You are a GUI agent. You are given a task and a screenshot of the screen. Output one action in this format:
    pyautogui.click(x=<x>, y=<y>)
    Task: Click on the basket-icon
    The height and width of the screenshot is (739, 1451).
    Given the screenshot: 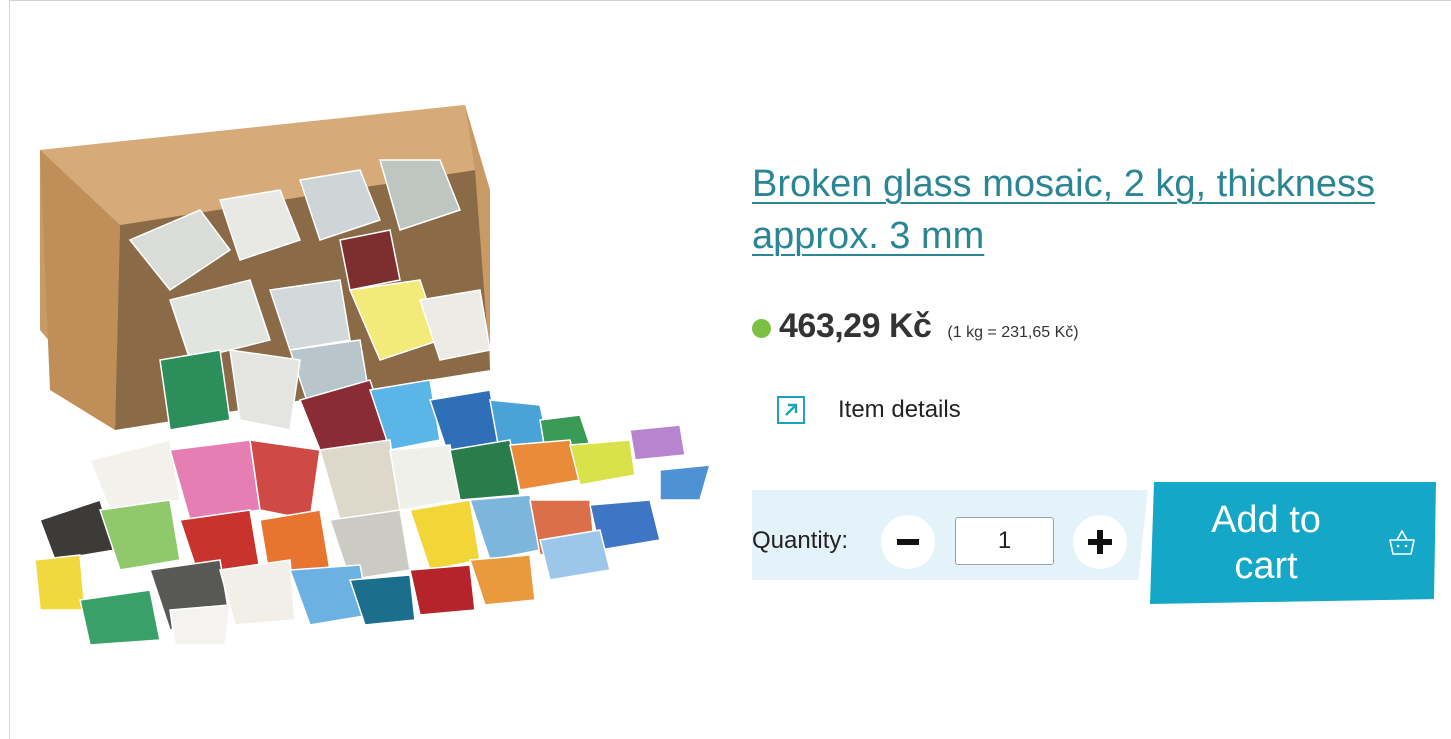 What is the action you would take?
    pyautogui.click(x=1402, y=542)
    